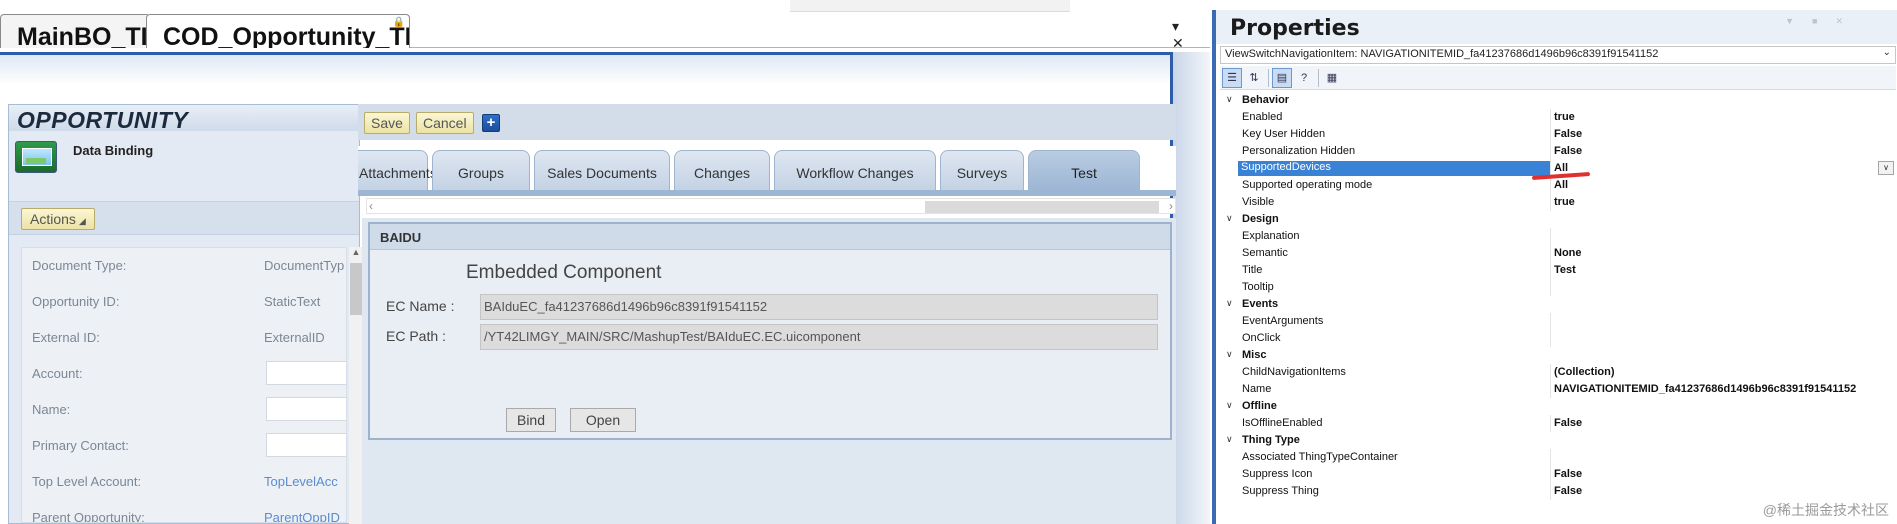  I want to click on help-icon: ?, so click(1304, 78).